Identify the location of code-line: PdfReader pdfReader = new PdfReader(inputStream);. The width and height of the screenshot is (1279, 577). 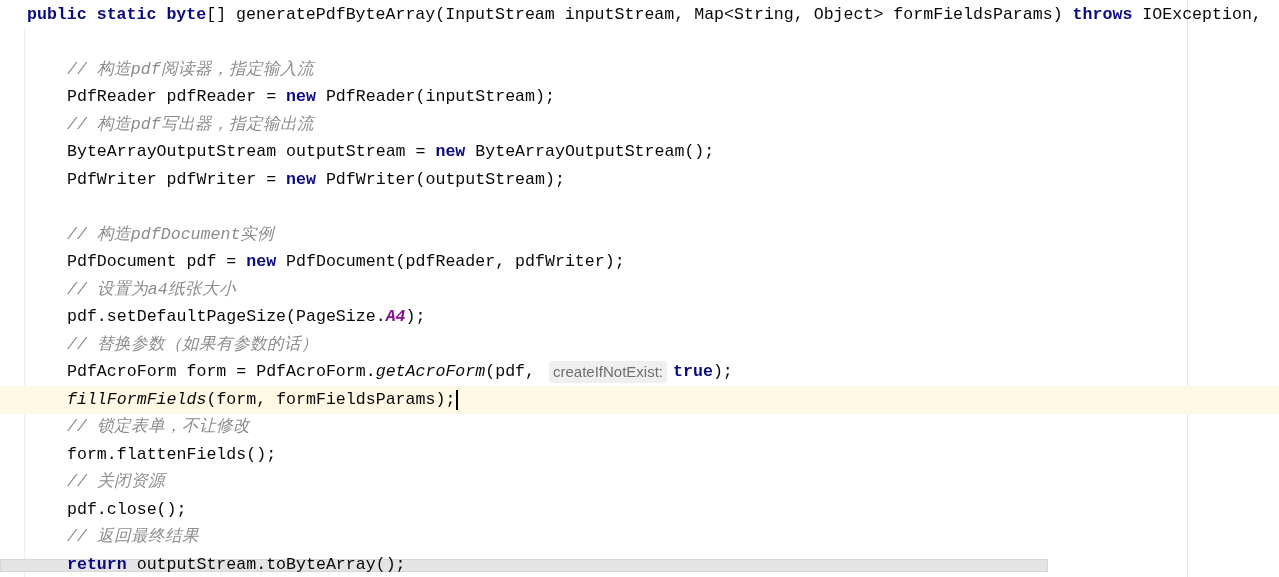
(311, 97).